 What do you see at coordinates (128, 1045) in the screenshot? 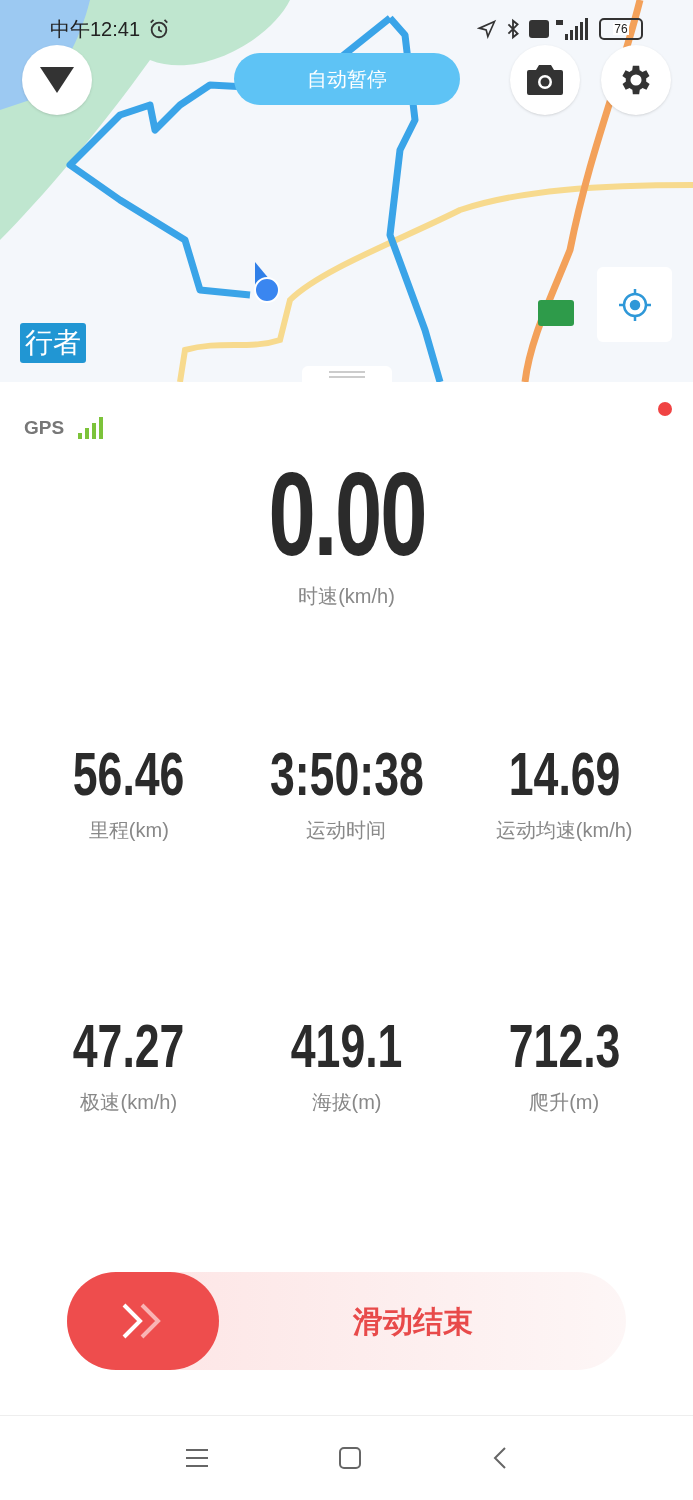
I see `stat-value: 47.27` at bounding box center [128, 1045].